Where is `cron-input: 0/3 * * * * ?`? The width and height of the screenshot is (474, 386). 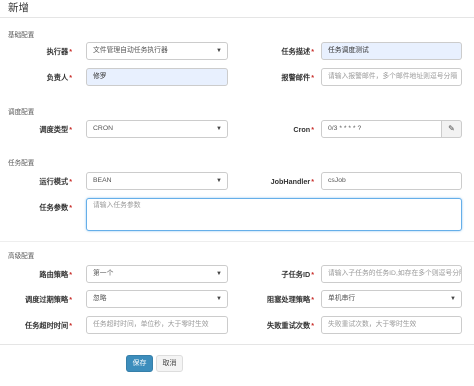 cron-input: 0/3 * * * * ? is located at coordinates (381, 129).